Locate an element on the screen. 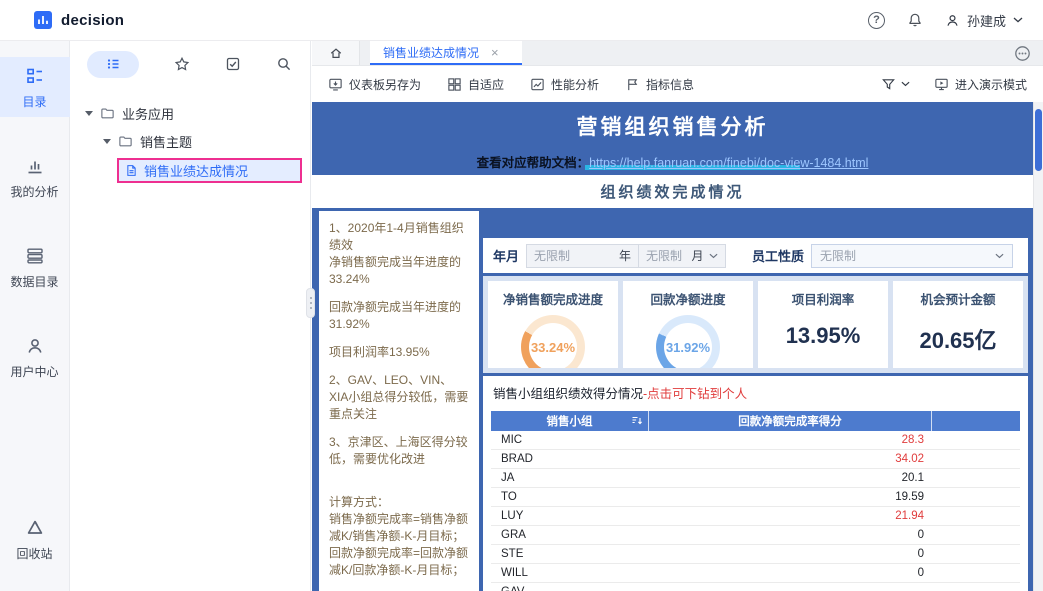 This screenshot has height=591, width=1043. summary-line: 计算方式： is located at coordinates (359, 502).